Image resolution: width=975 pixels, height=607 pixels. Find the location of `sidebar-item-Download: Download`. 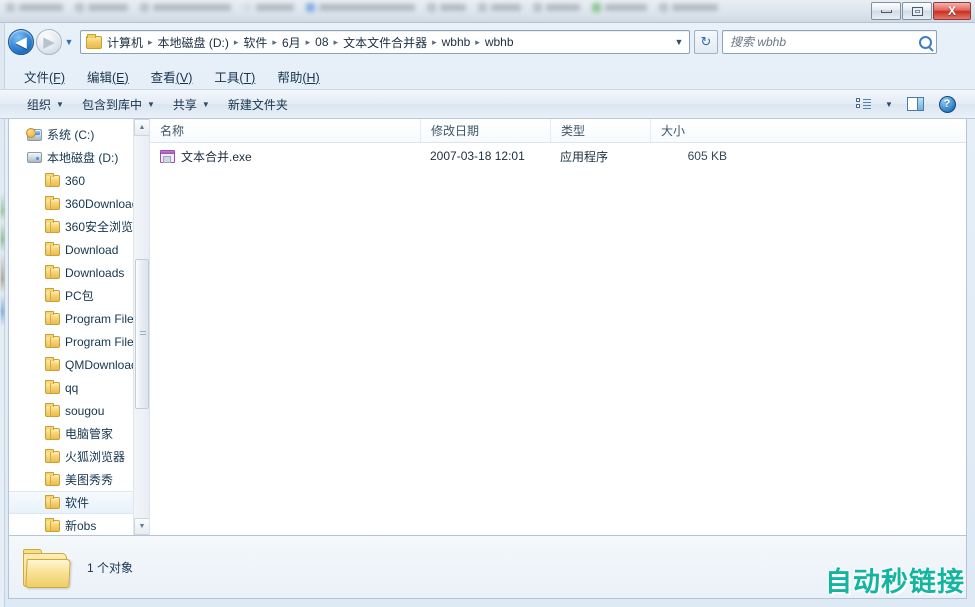

sidebar-item-Download: Download is located at coordinates (79, 249).